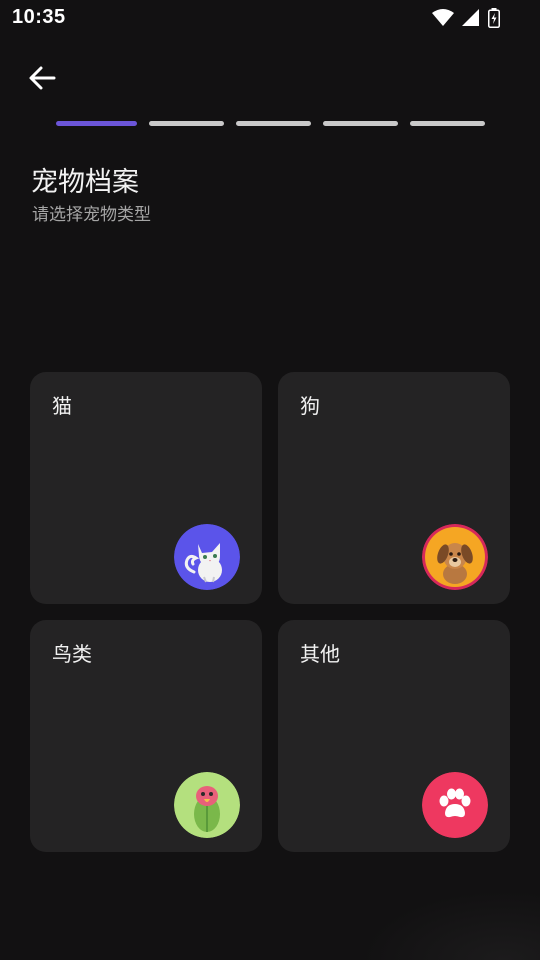  What do you see at coordinates (39, 17) in the screenshot?
I see `status-time: 10:35` at bounding box center [39, 17].